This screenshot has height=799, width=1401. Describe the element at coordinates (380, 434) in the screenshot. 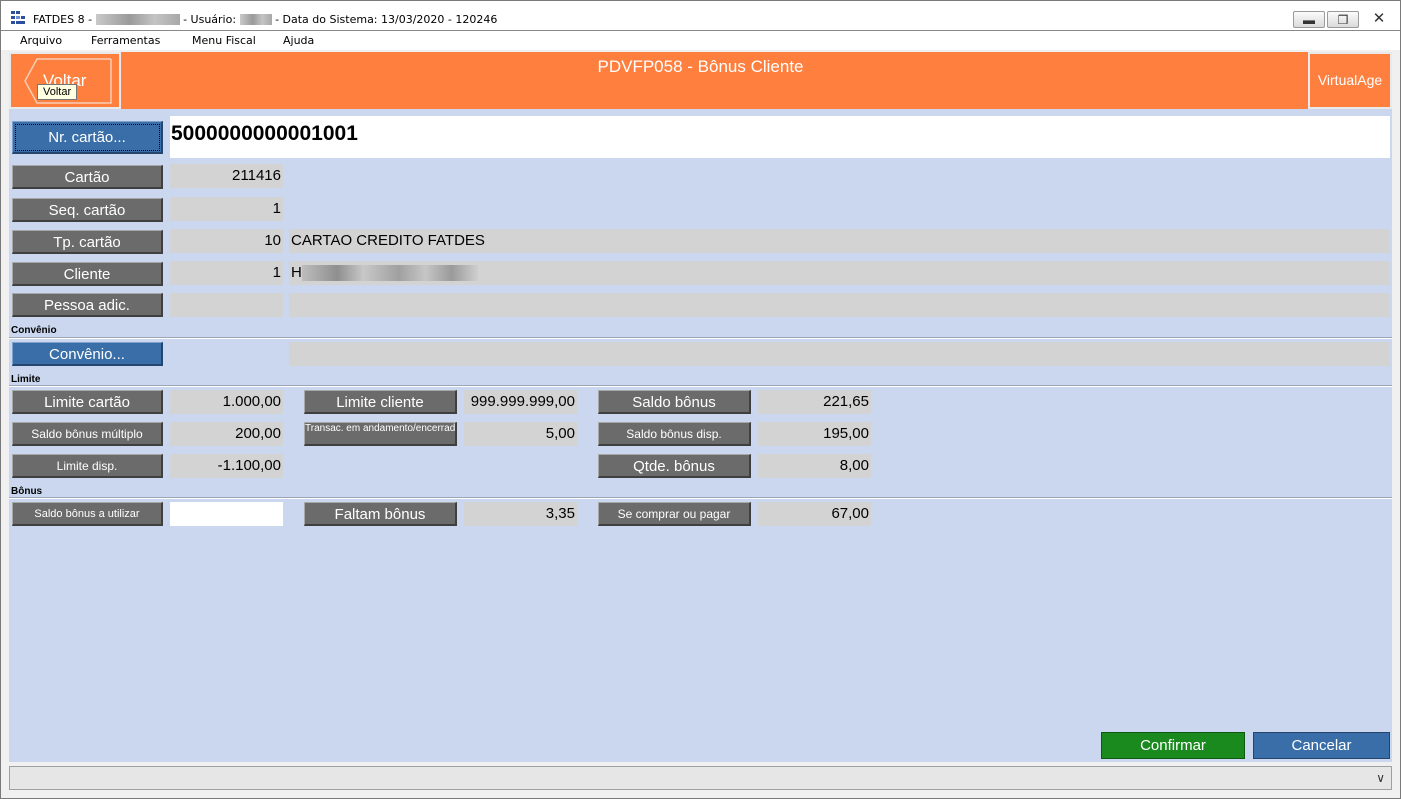

I see `transac-button: Transac. em andamento/encerrada` at that location.